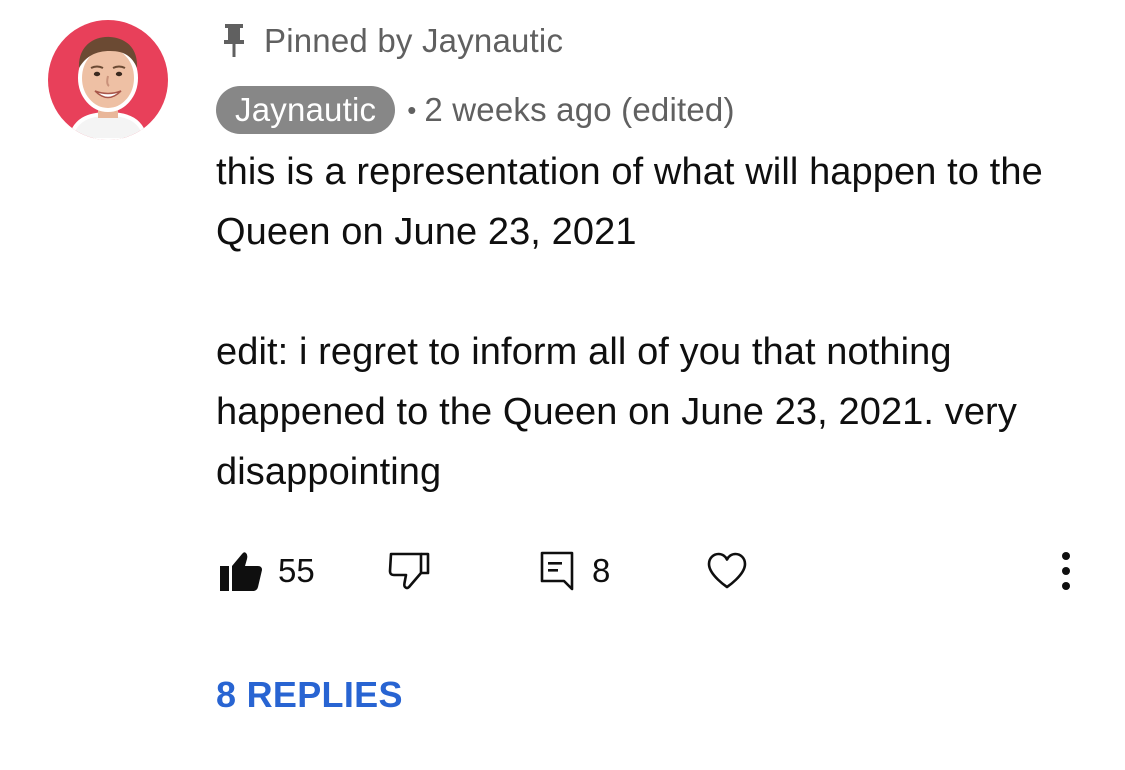 Image resolution: width=1125 pixels, height=770 pixels. Describe the element at coordinates (575, 571) in the screenshot. I see `reply-button: 8` at that location.